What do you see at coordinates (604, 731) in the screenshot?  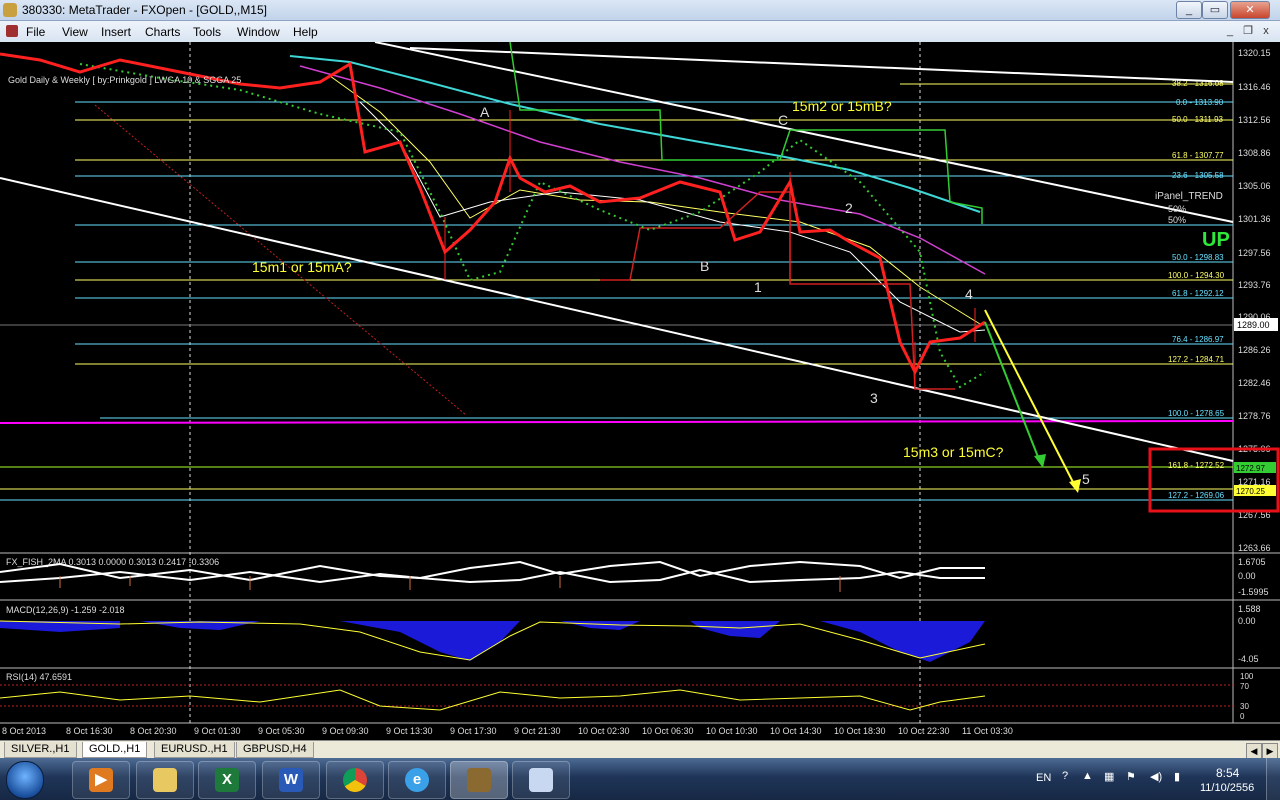 I see `time-tick: 10 Oct 02:30` at bounding box center [604, 731].